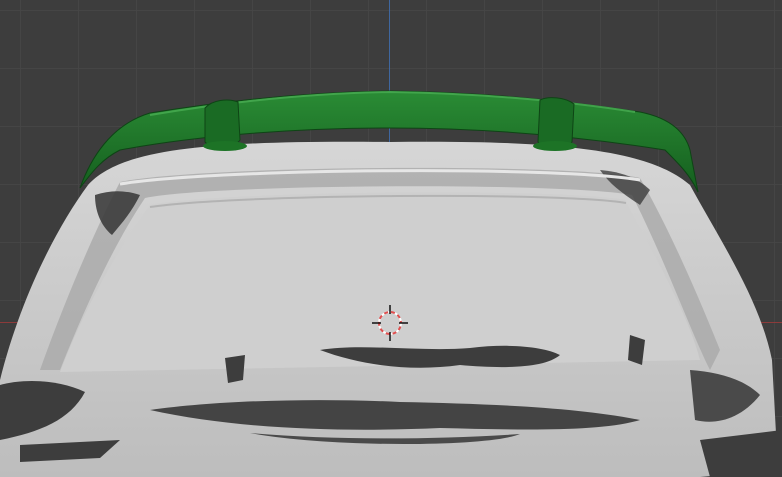  What do you see at coordinates (390, 323) in the screenshot?
I see `3d-cursor-icon` at bounding box center [390, 323].